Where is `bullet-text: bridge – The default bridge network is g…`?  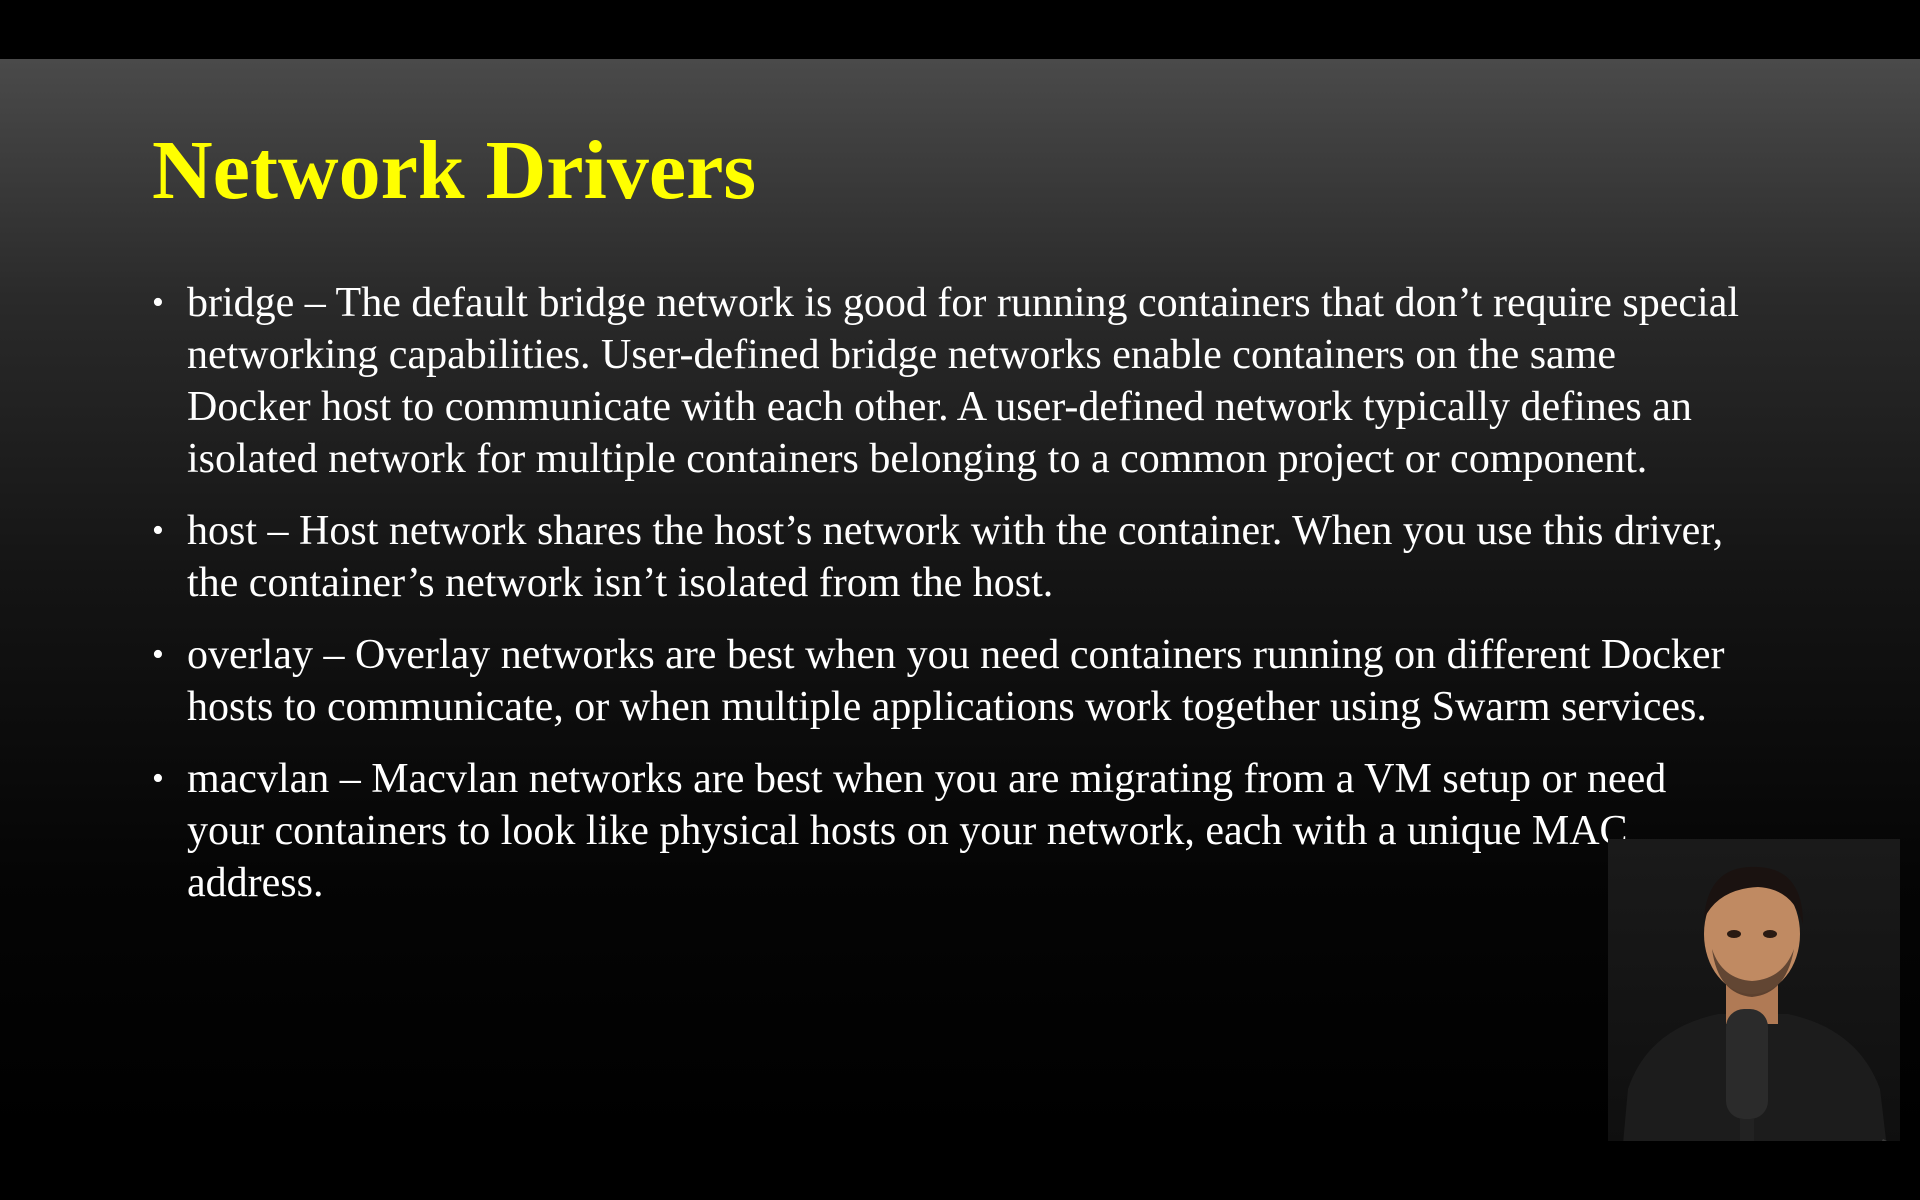
bullet-text: bridge – The default bridge network is g… is located at coordinates (963, 381).